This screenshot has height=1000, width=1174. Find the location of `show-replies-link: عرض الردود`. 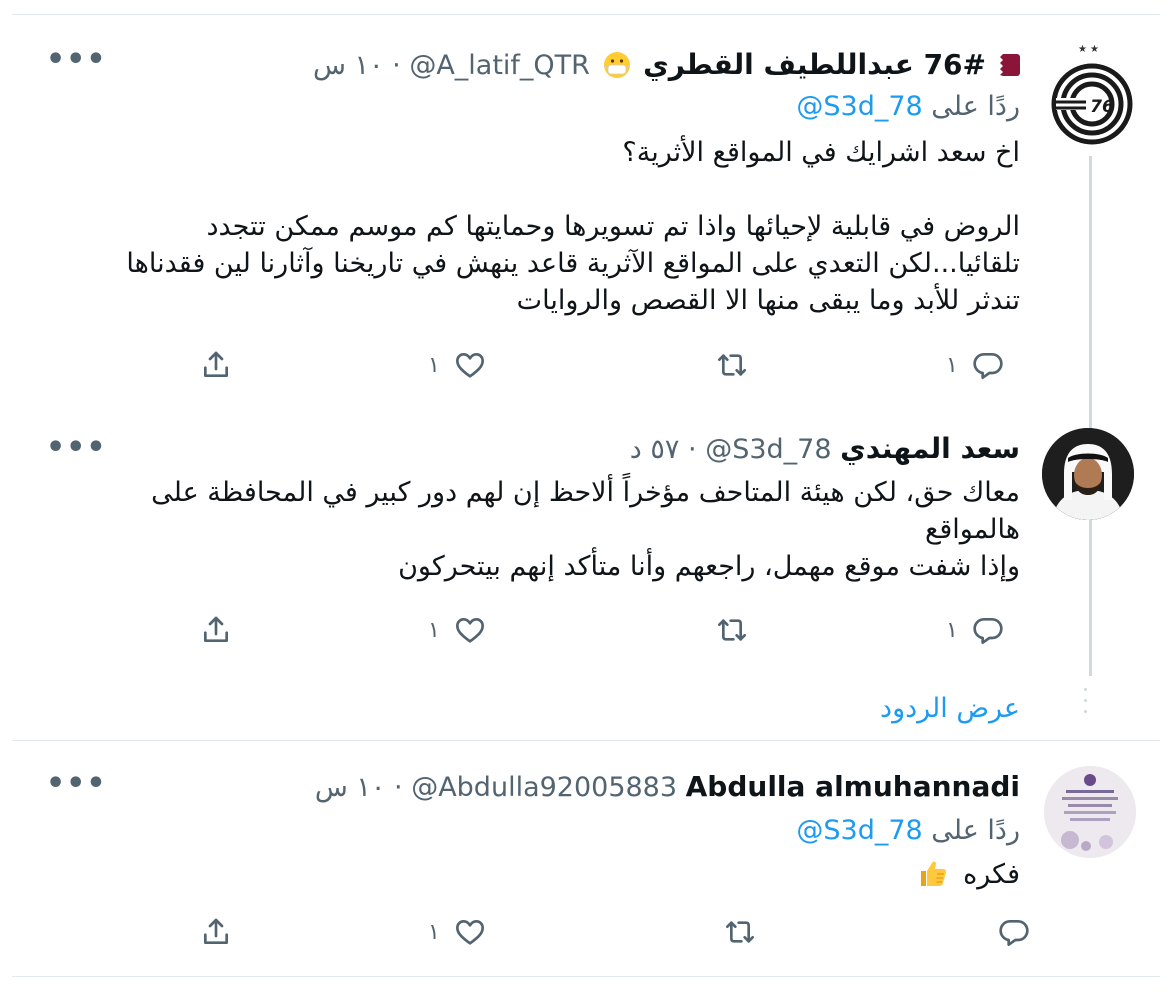

show-replies-link: عرض الردود is located at coordinates (950, 709).